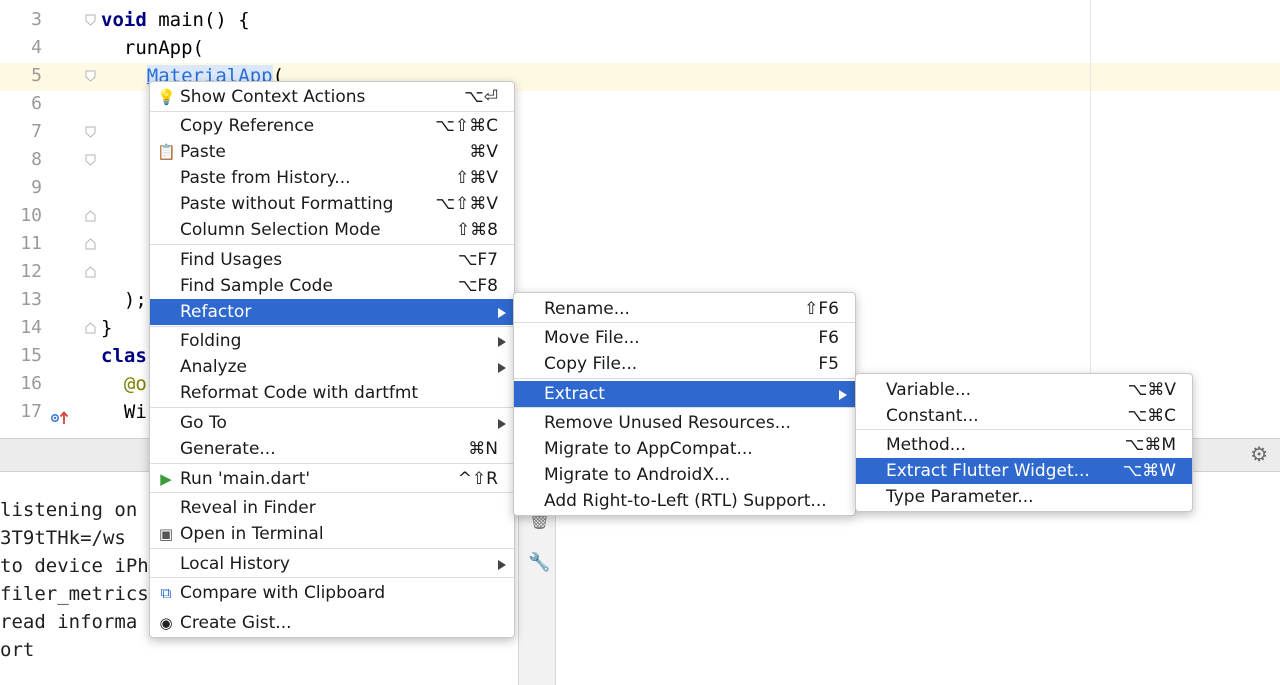 The width and height of the screenshot is (1280, 685). What do you see at coordinates (332, 126) in the screenshot?
I see `context-menu-item-copy-reference: Copy Reference ⌥⇧⌘C` at bounding box center [332, 126].